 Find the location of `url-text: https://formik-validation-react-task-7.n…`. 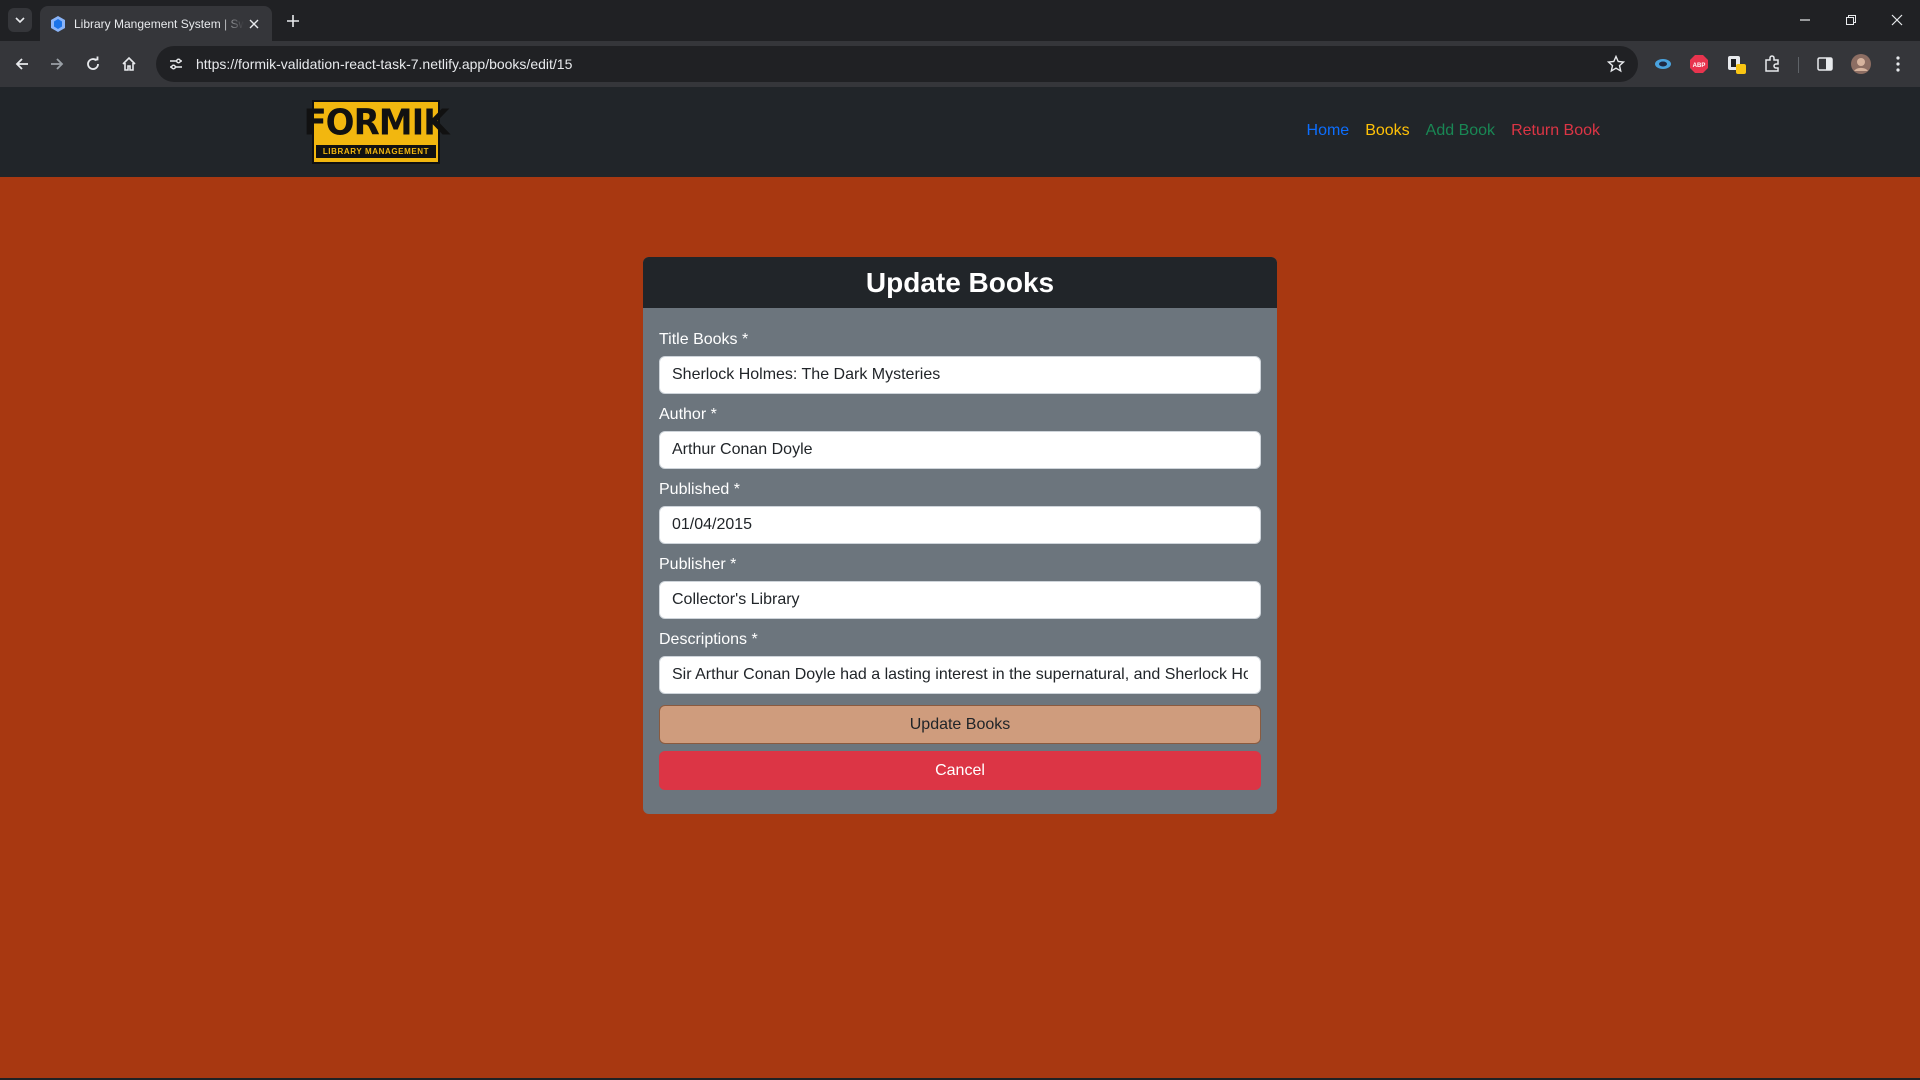

url-text: https://formik-validation-react-task-7.n… is located at coordinates (384, 64).